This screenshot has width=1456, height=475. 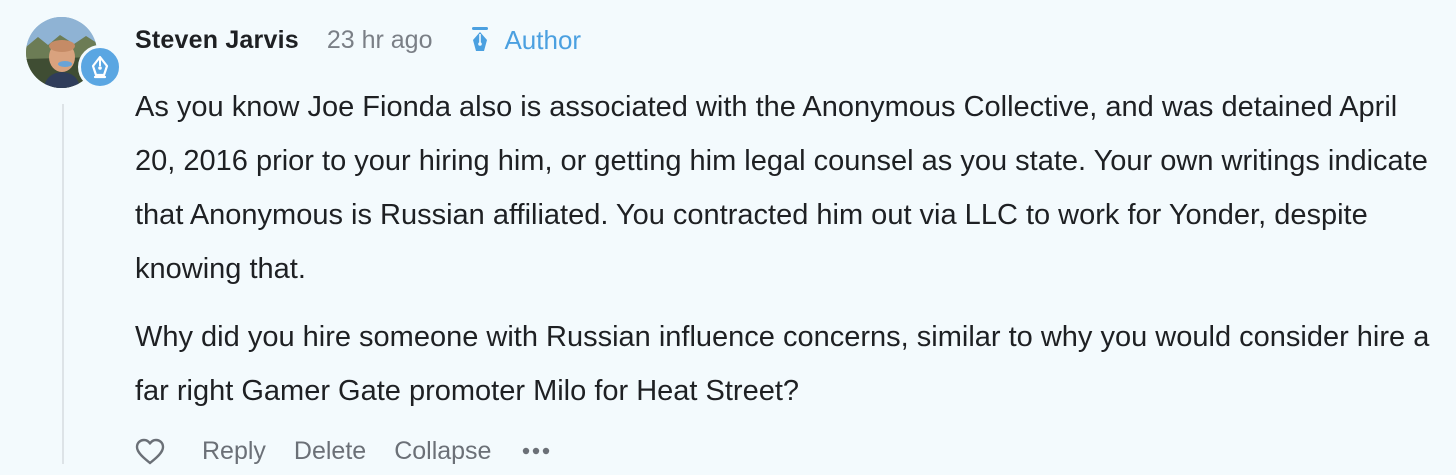 What do you see at coordinates (442, 451) in the screenshot?
I see `collapse-button: Collapse` at bounding box center [442, 451].